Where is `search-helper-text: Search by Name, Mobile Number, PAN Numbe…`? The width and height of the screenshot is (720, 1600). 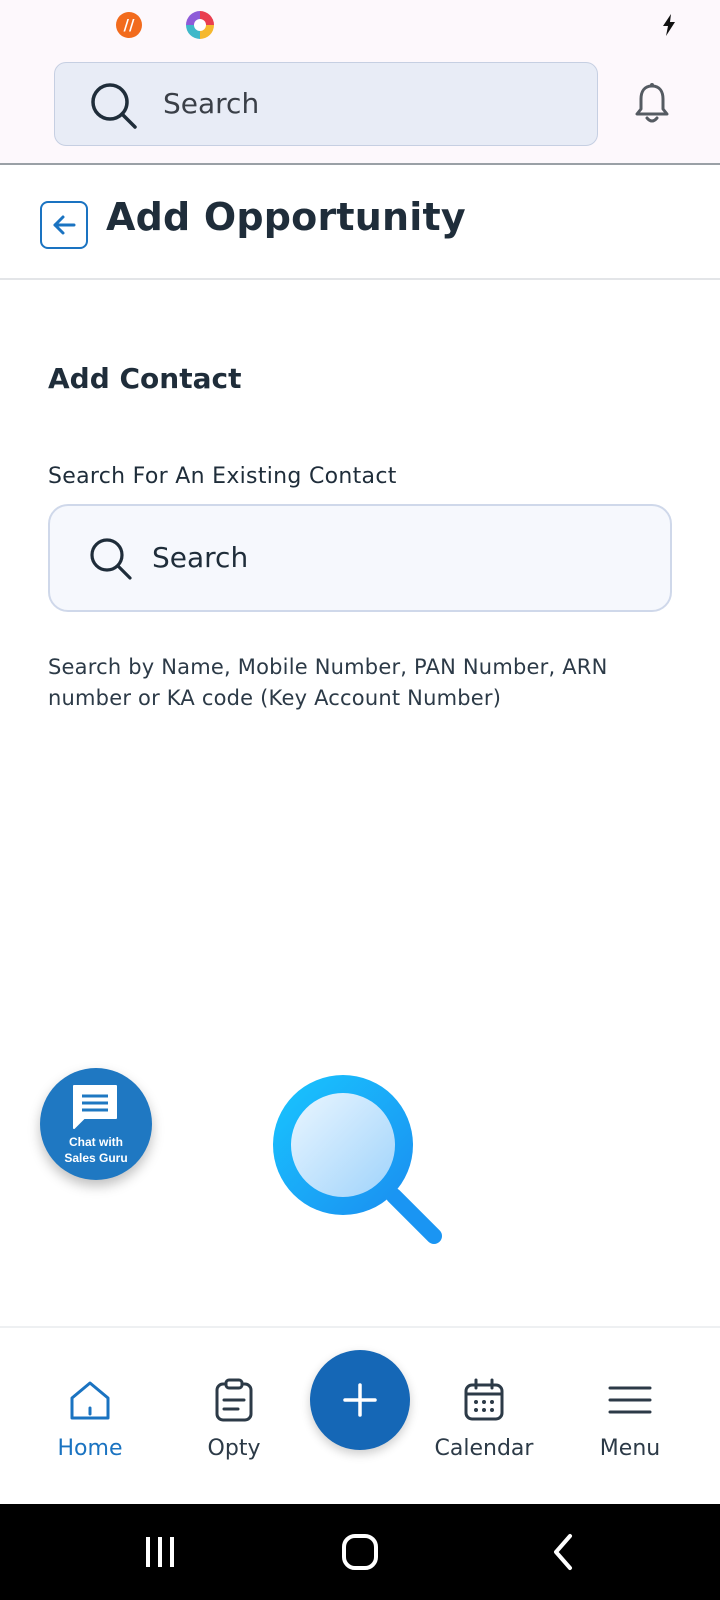 search-helper-text: Search by Name, Mobile Number, PAN Numbe… is located at coordinates (328, 682).